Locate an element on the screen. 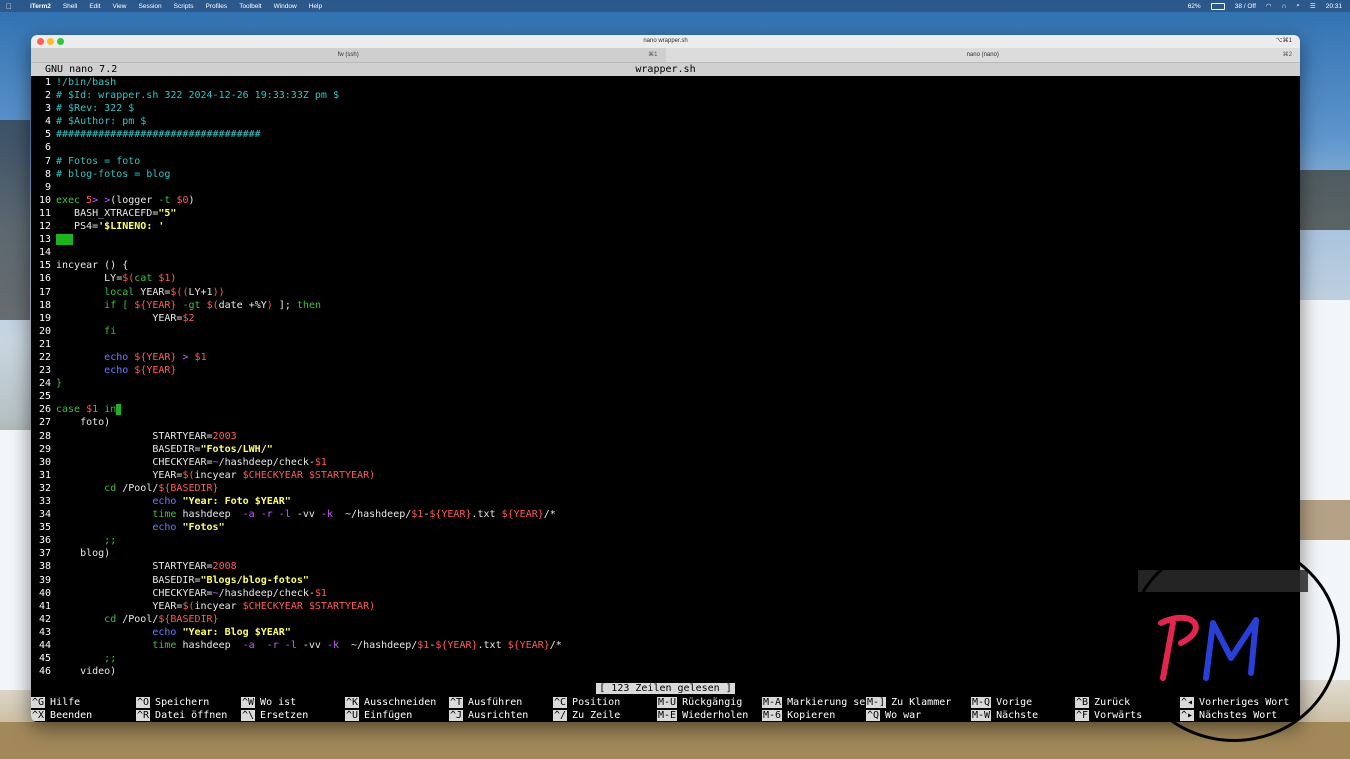 Image resolution: width=1350 pixels, height=759 pixels. window-titlebar: nano wrapper.sh ⌥⌘1 is located at coordinates (665, 41).